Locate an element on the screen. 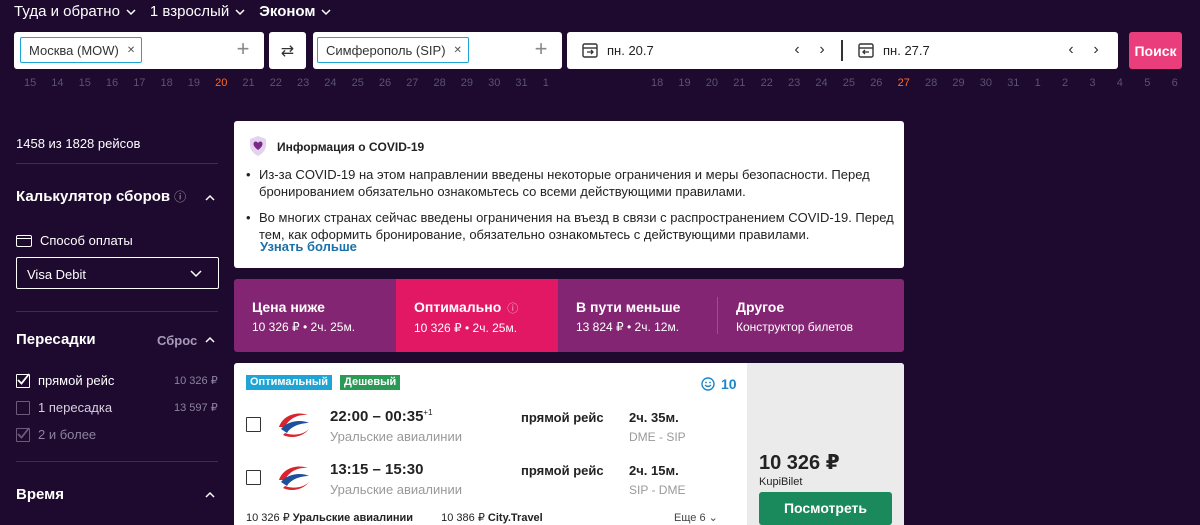 This screenshot has height=525, width=1200. payment-method-label: Способ оплаты is located at coordinates (86, 240).